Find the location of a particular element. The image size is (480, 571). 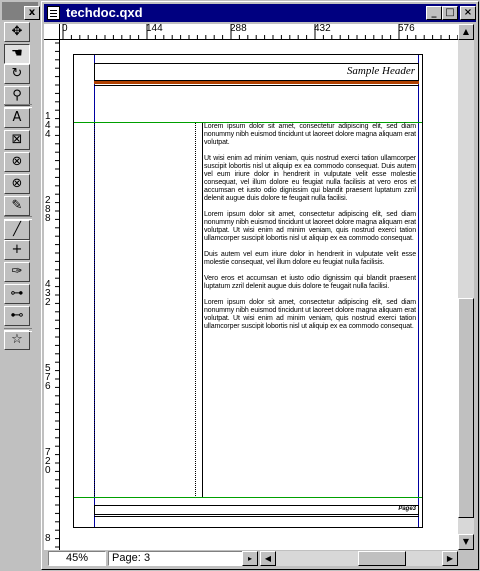

horizontal-scrollbar: ◀ ▶ is located at coordinates (359, 558).